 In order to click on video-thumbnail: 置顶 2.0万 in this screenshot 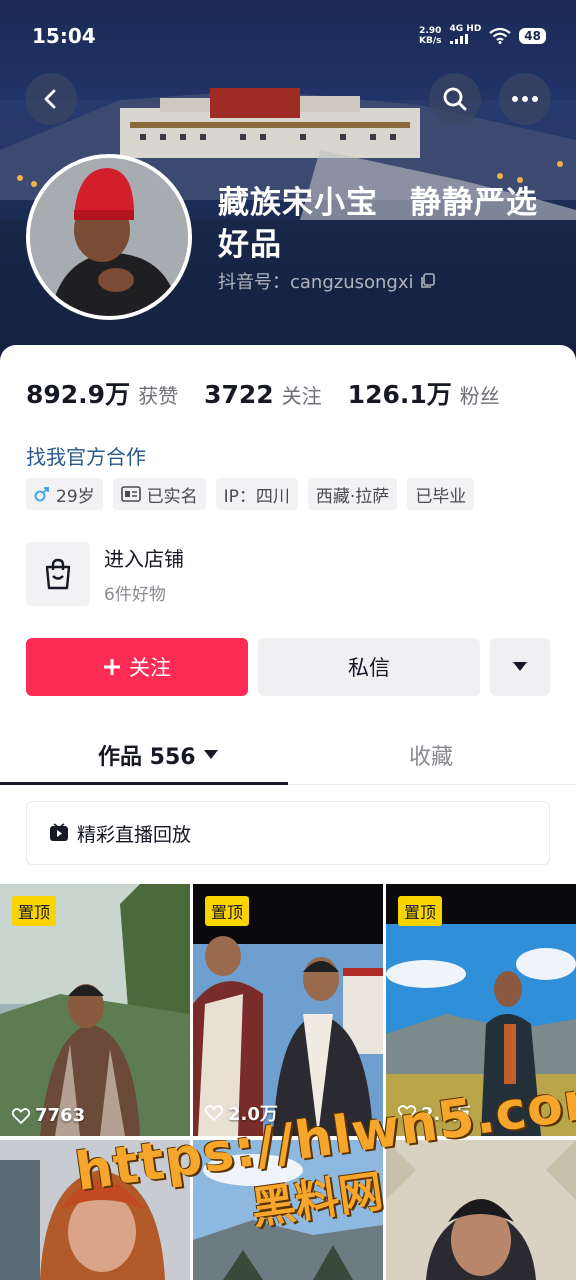, I will do `click(288, 1010)`.